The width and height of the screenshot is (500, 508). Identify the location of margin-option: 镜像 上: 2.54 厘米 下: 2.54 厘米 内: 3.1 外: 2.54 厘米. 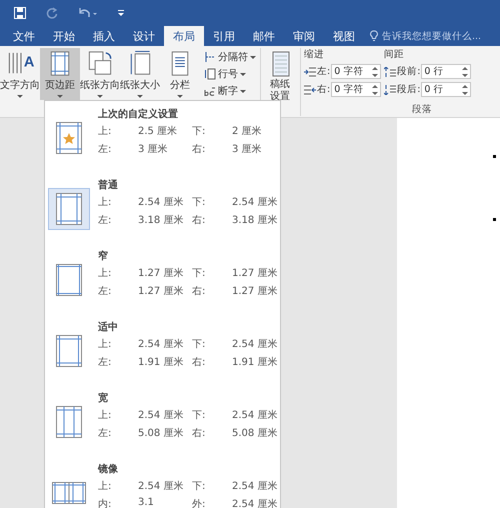
(162, 485).